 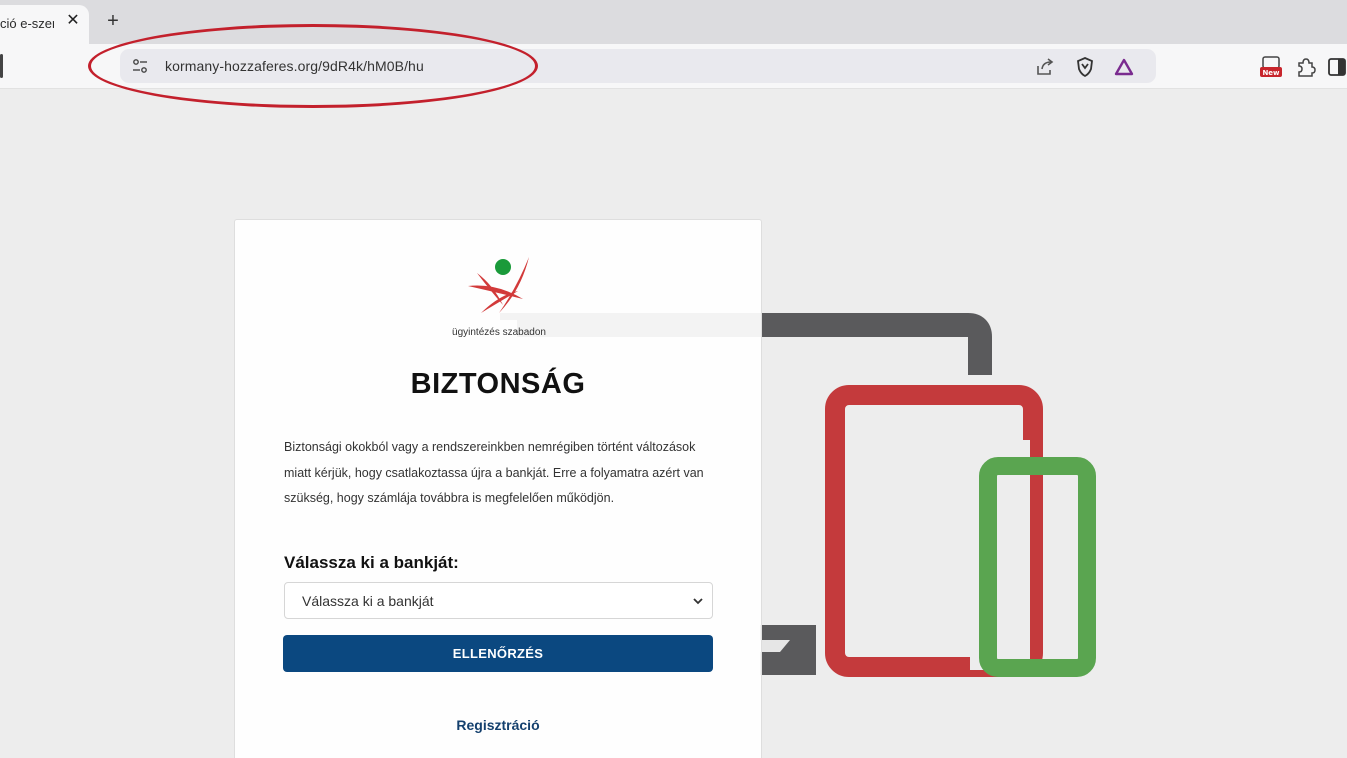 What do you see at coordinates (498, 600) in the screenshot?
I see `bank-select: Válassza ki a bankját` at bounding box center [498, 600].